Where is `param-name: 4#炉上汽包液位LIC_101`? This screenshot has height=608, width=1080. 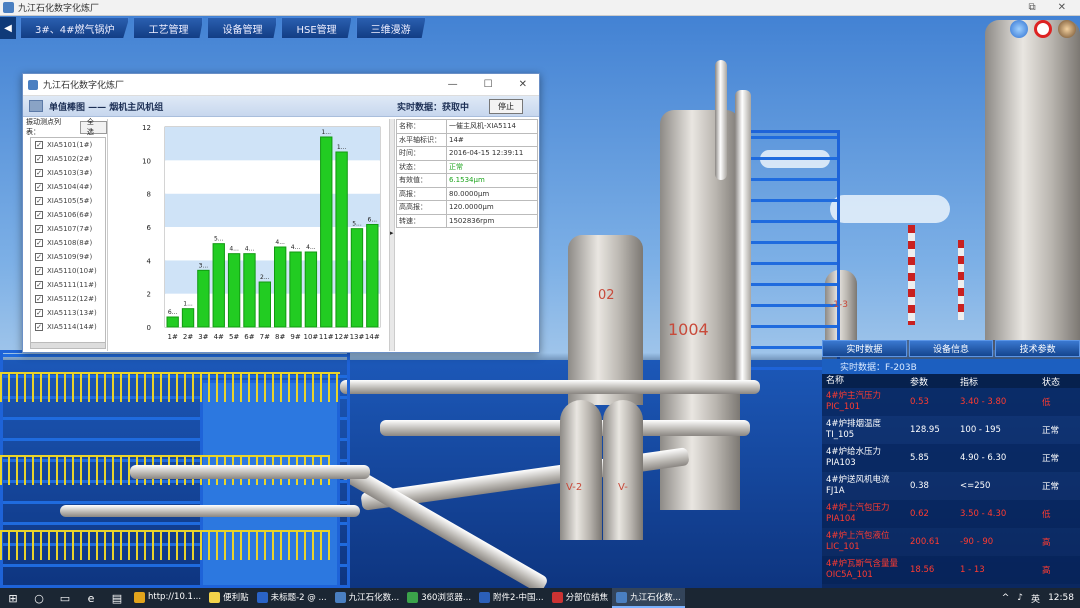
param-name: 4#炉上汽包液位LIC_101 is located at coordinates (858, 541).